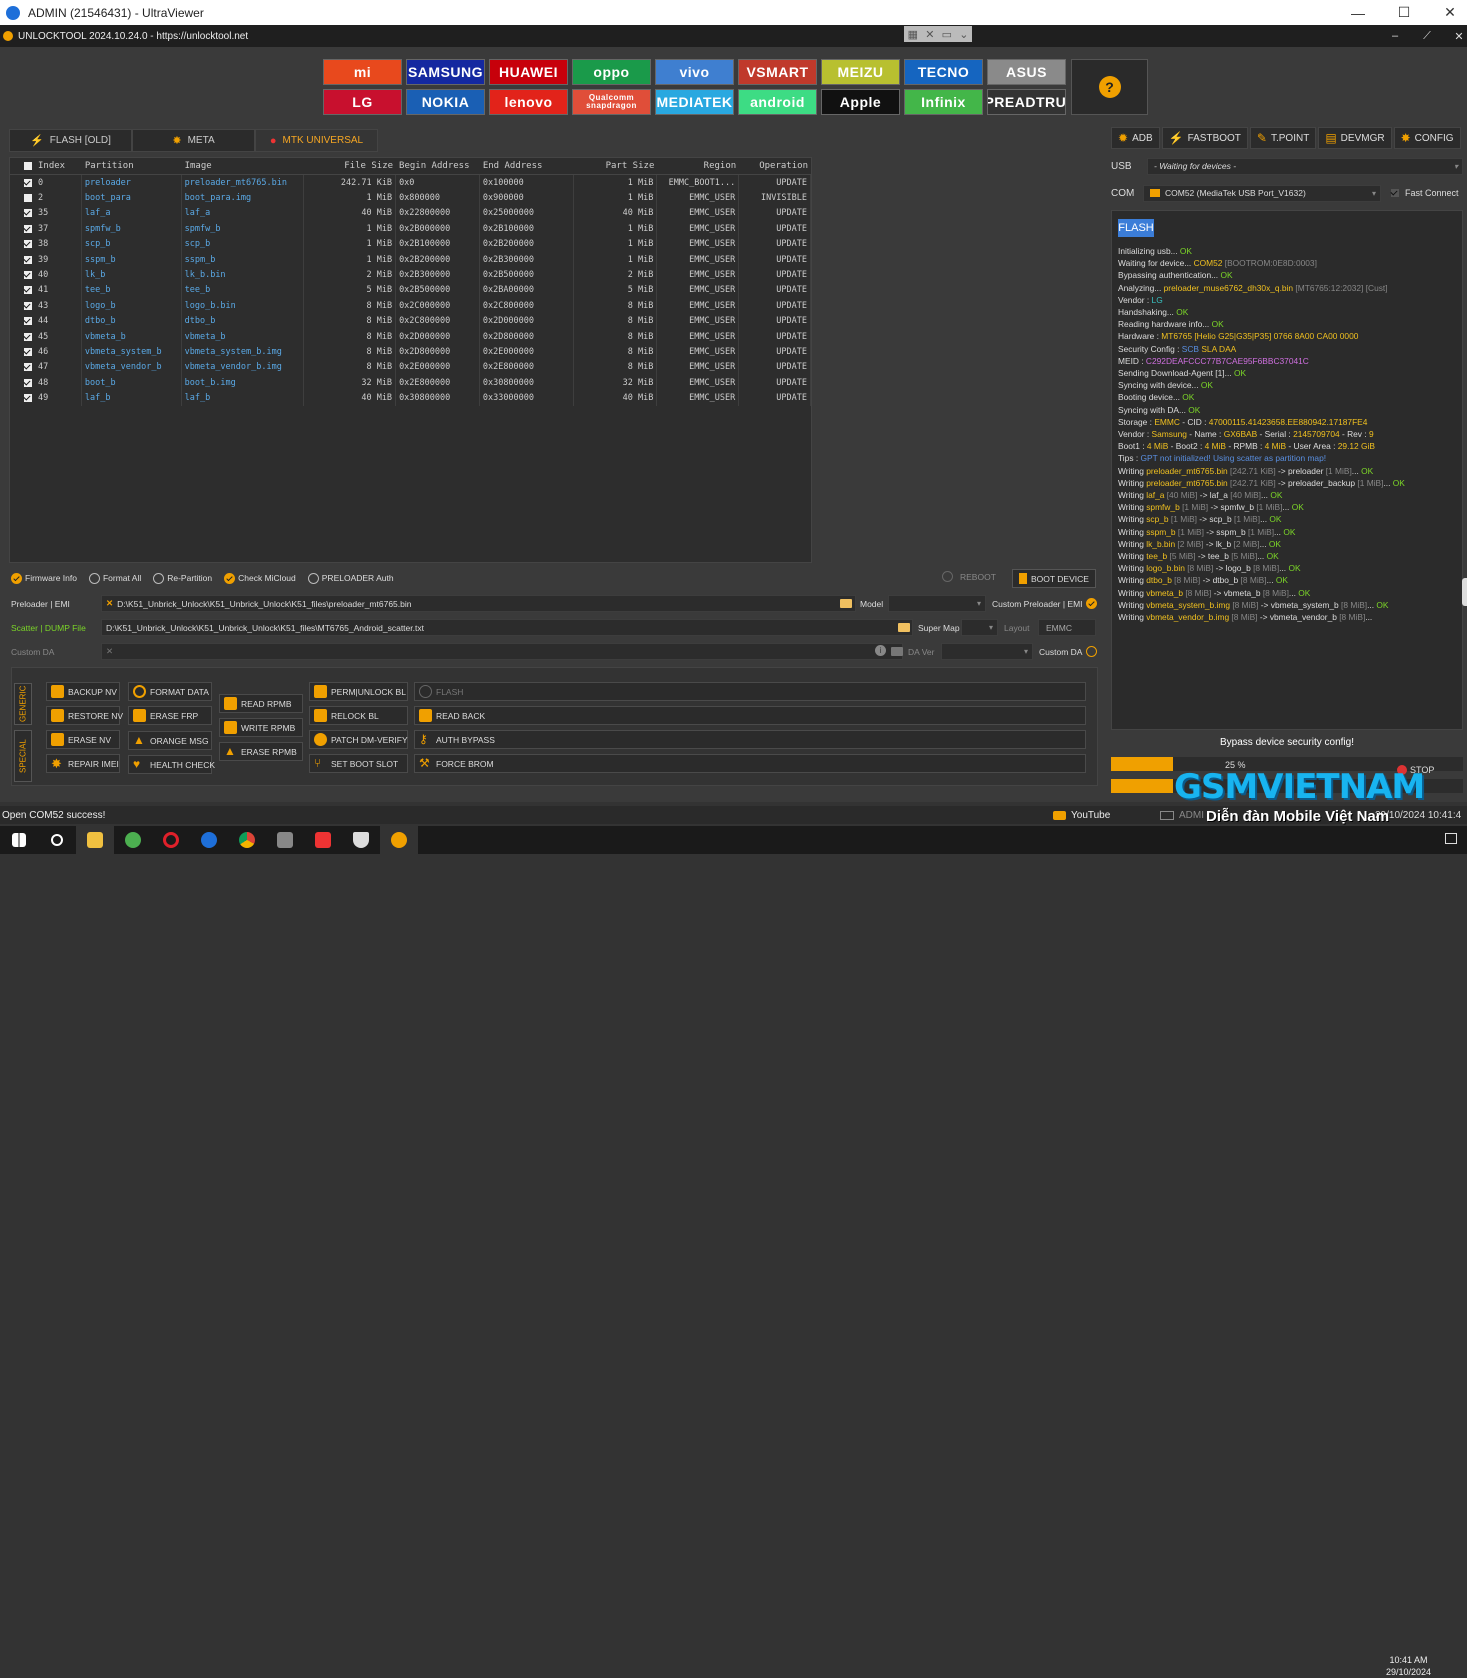  Describe the element at coordinates (694, 72) in the screenshot. I see `brand-vivo: vivo` at that location.